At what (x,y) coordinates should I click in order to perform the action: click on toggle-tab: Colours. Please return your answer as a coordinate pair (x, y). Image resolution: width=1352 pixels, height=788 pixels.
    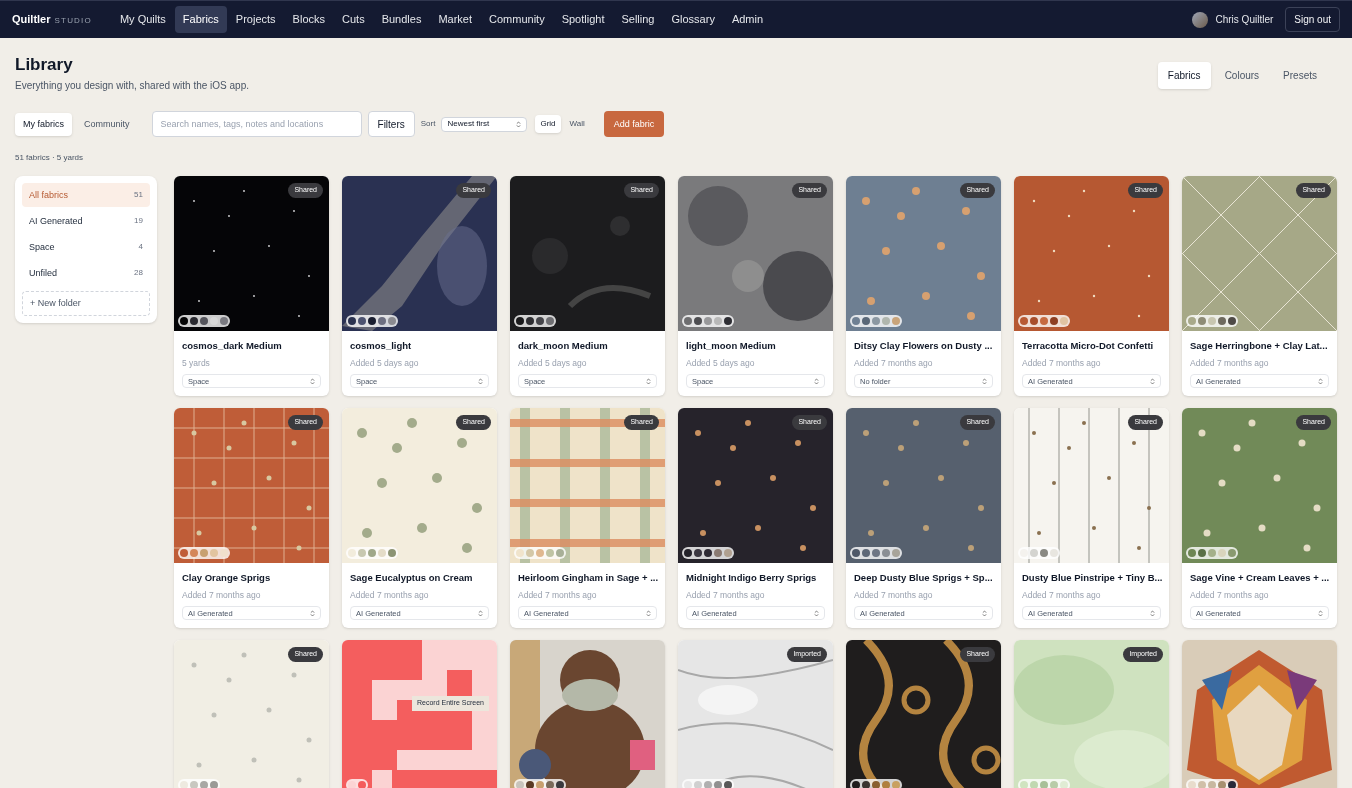
    Looking at the image, I should click on (1242, 75).